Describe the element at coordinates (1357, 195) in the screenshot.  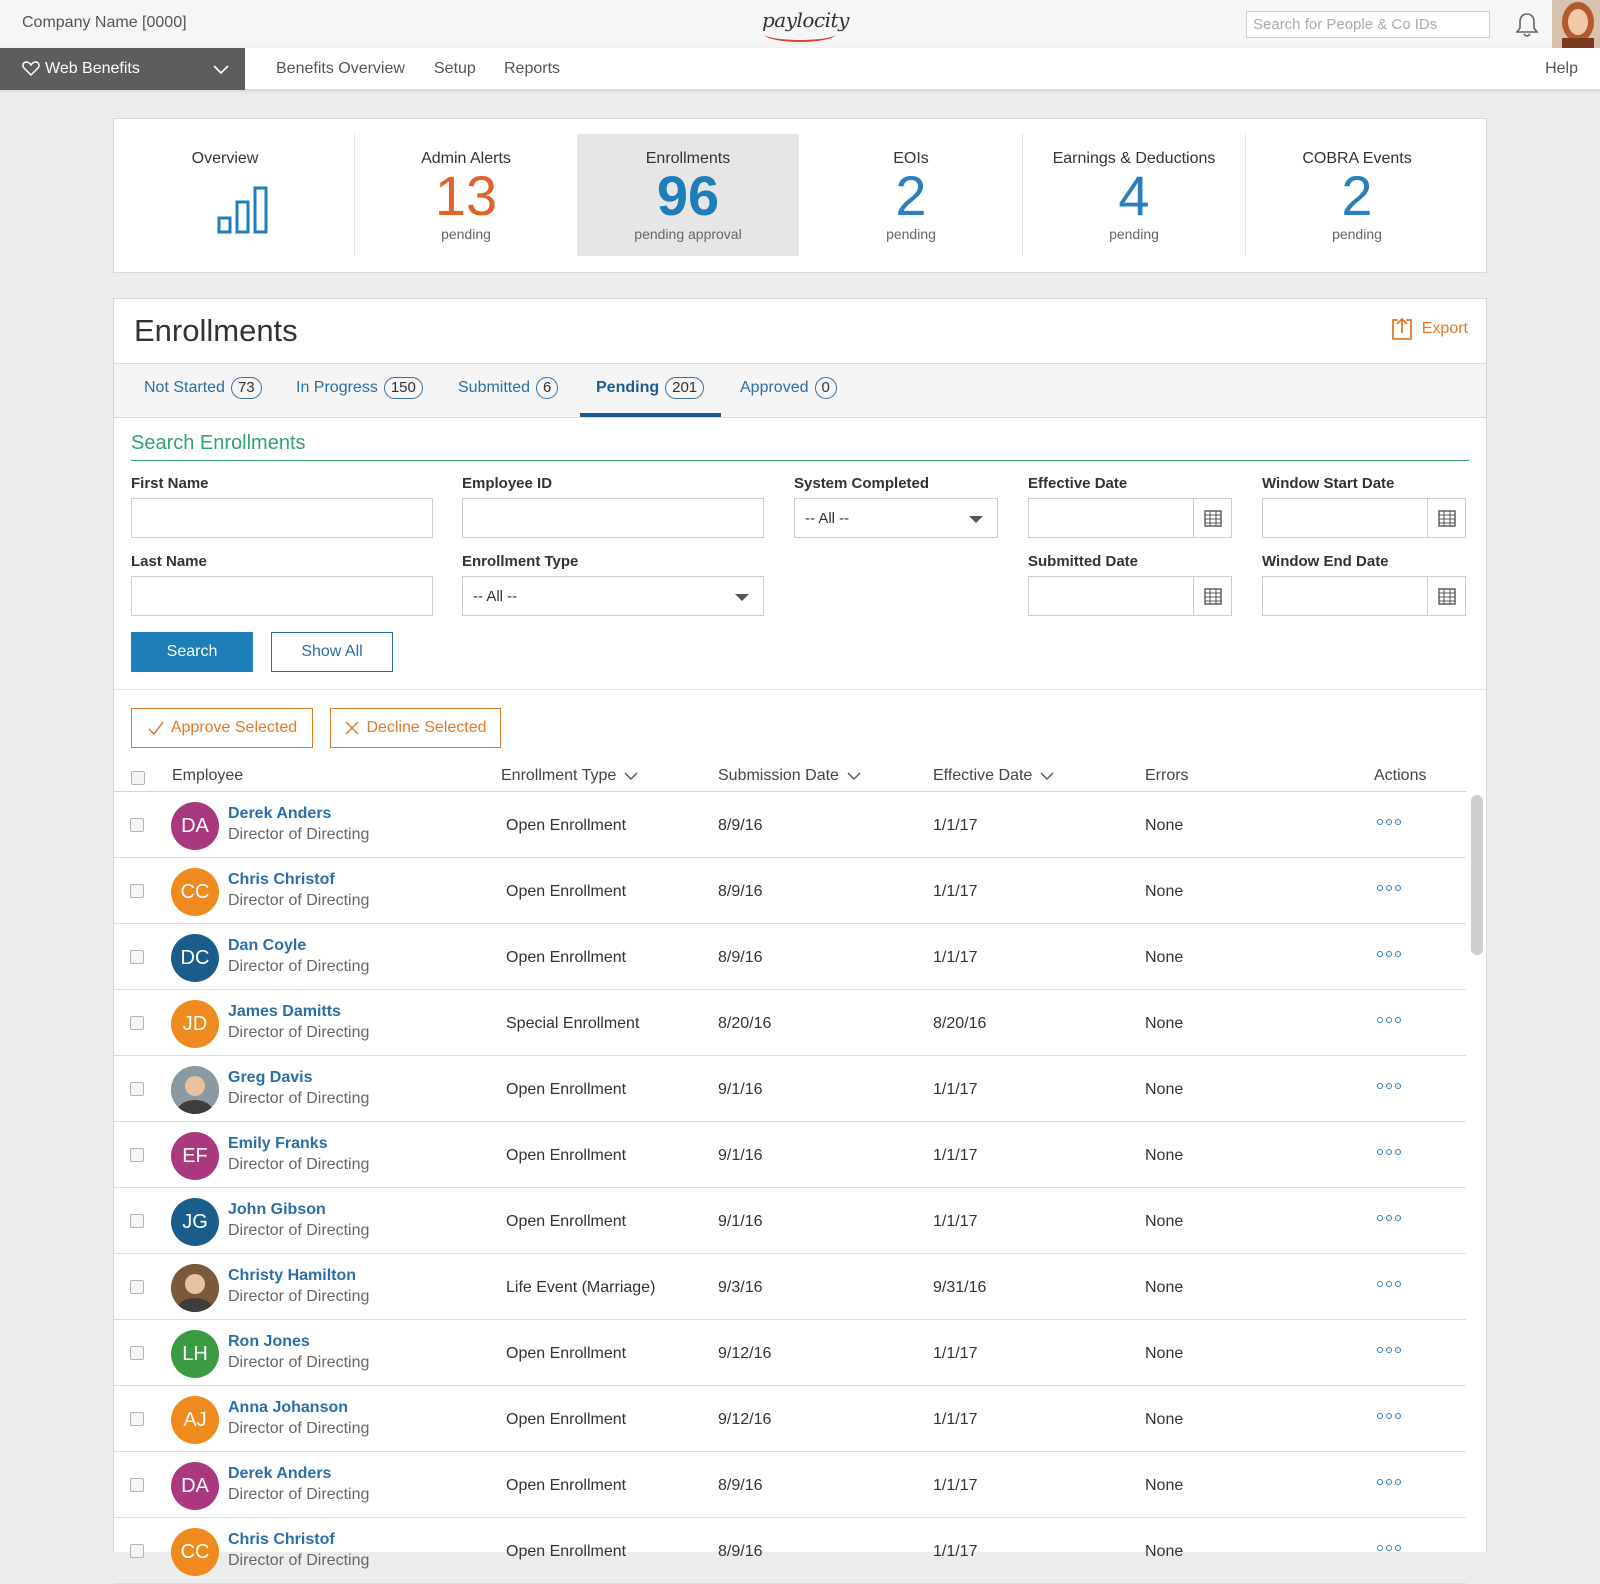
I see `tile-cobra-events: COBRA Events 2 pending` at that location.